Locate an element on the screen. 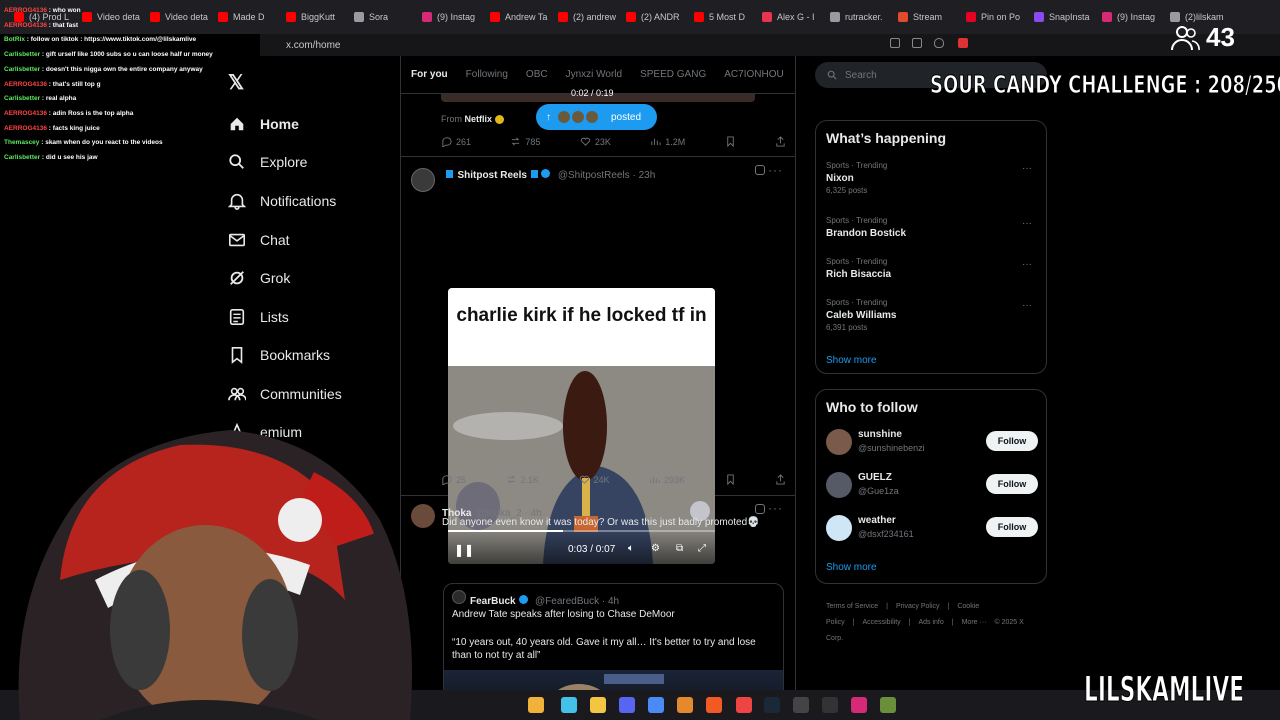 This screenshot has width=1280, height=720. account-handle: @sunshinebenzi is located at coordinates (891, 448).